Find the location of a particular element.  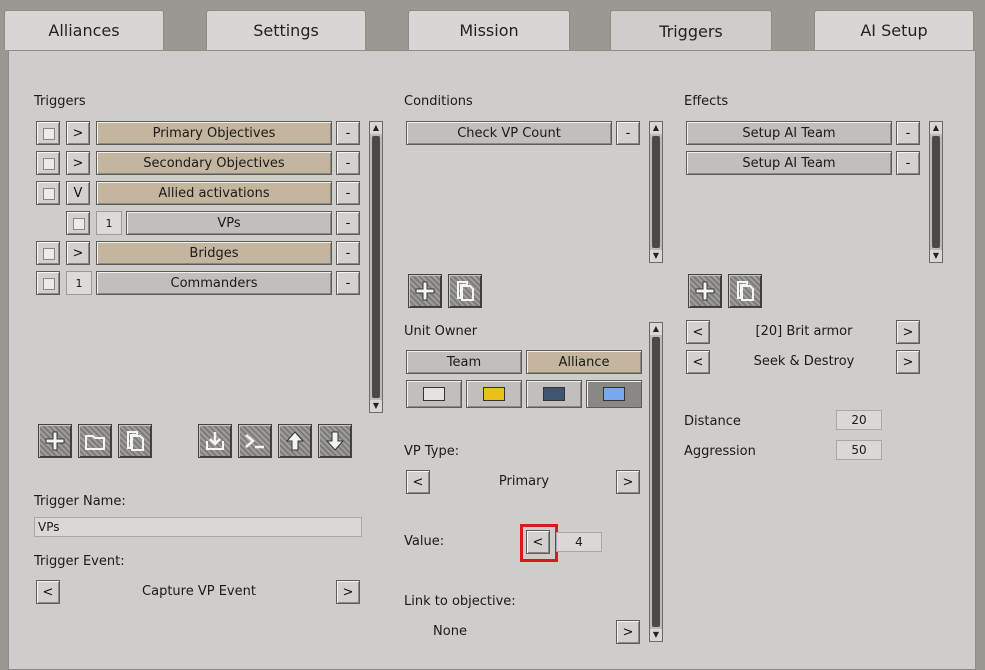

effects-scrollbar: ▲ ▼ is located at coordinates (936, 192).